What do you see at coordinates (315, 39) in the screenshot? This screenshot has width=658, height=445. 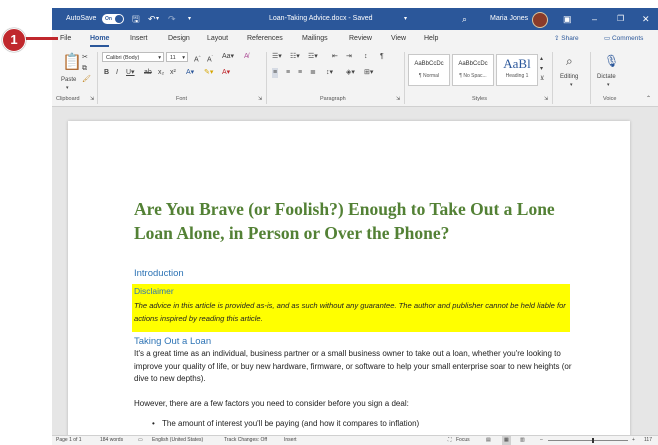 I see `tab-mailings: Mailings` at bounding box center [315, 39].